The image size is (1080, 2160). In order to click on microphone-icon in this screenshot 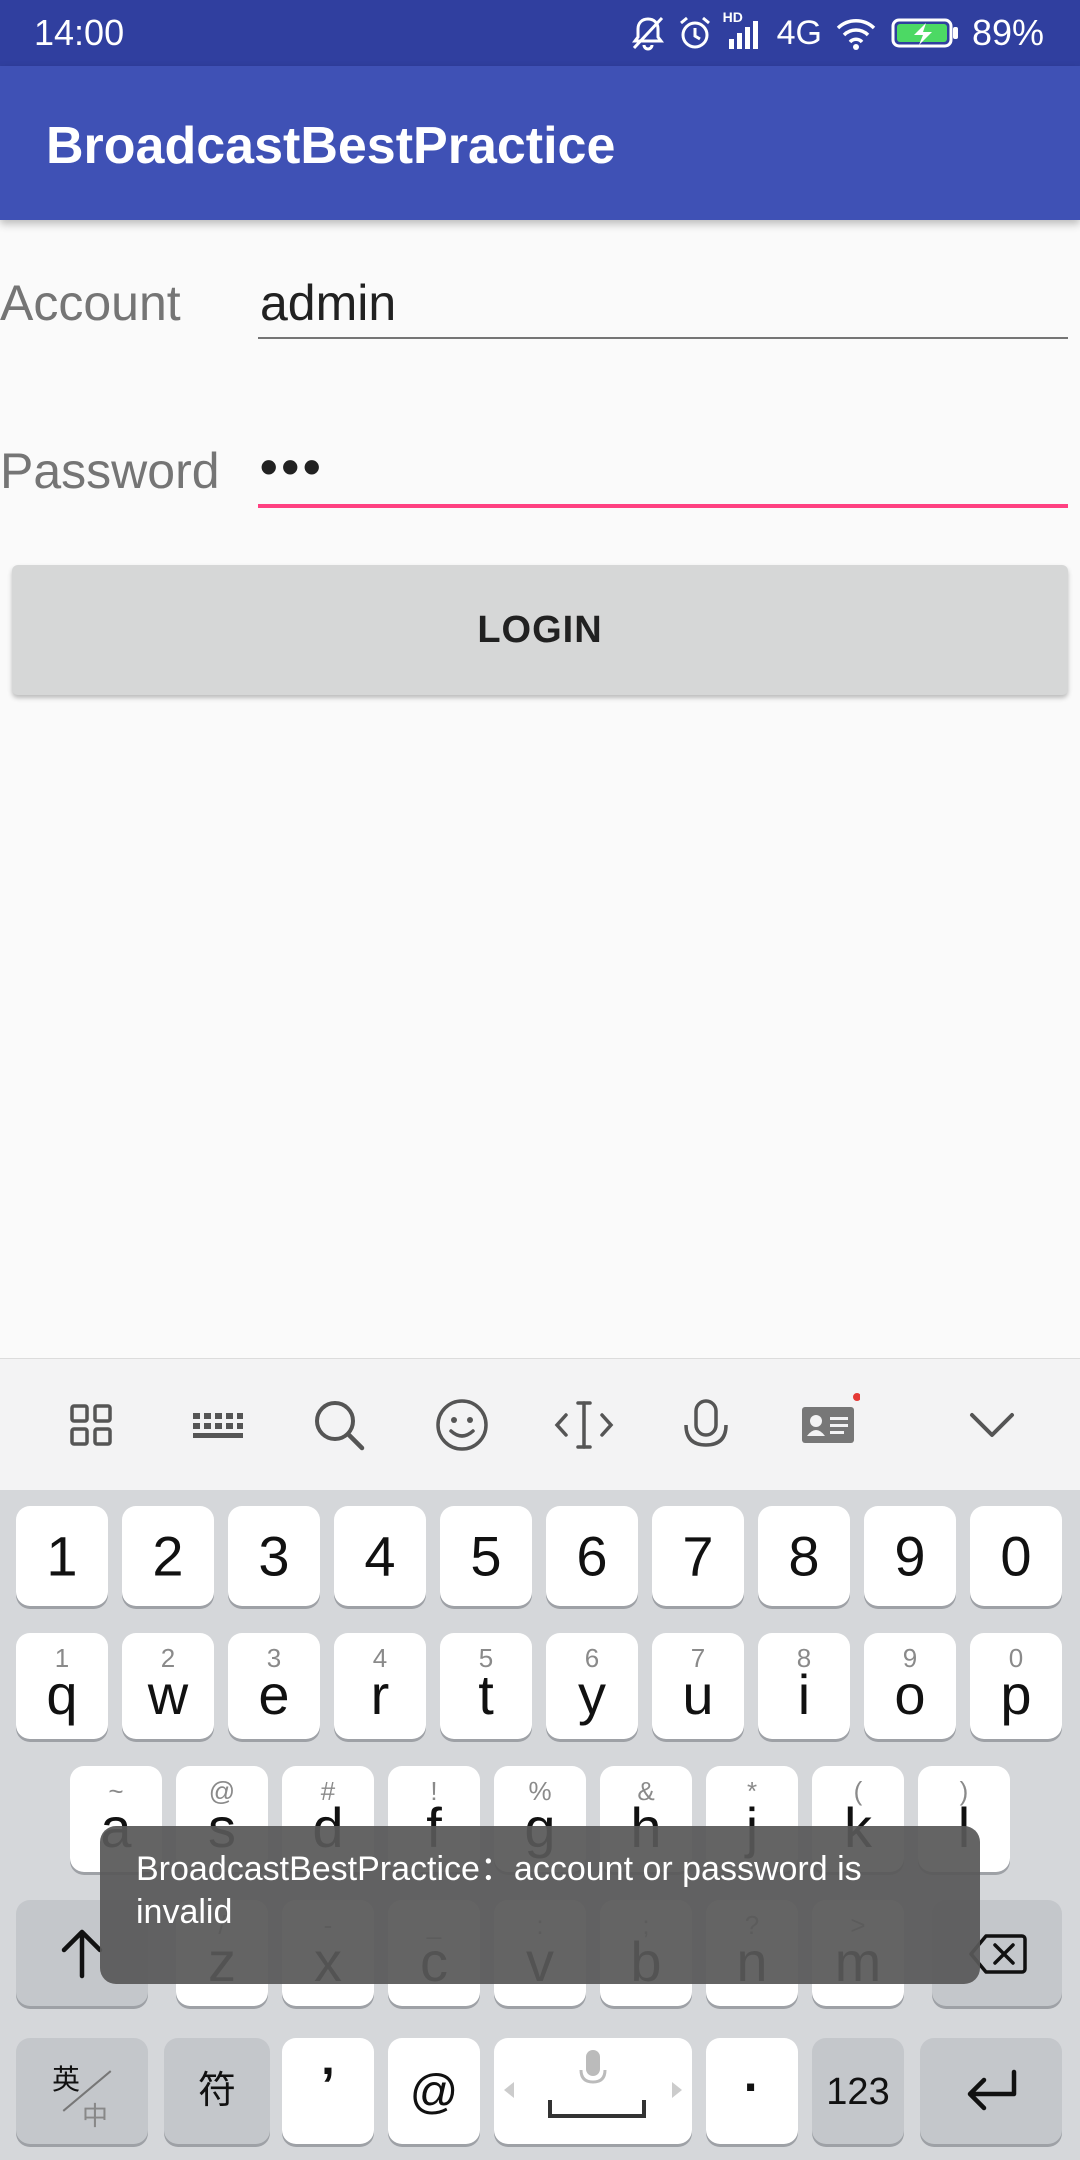, I will do `click(706, 1425)`.